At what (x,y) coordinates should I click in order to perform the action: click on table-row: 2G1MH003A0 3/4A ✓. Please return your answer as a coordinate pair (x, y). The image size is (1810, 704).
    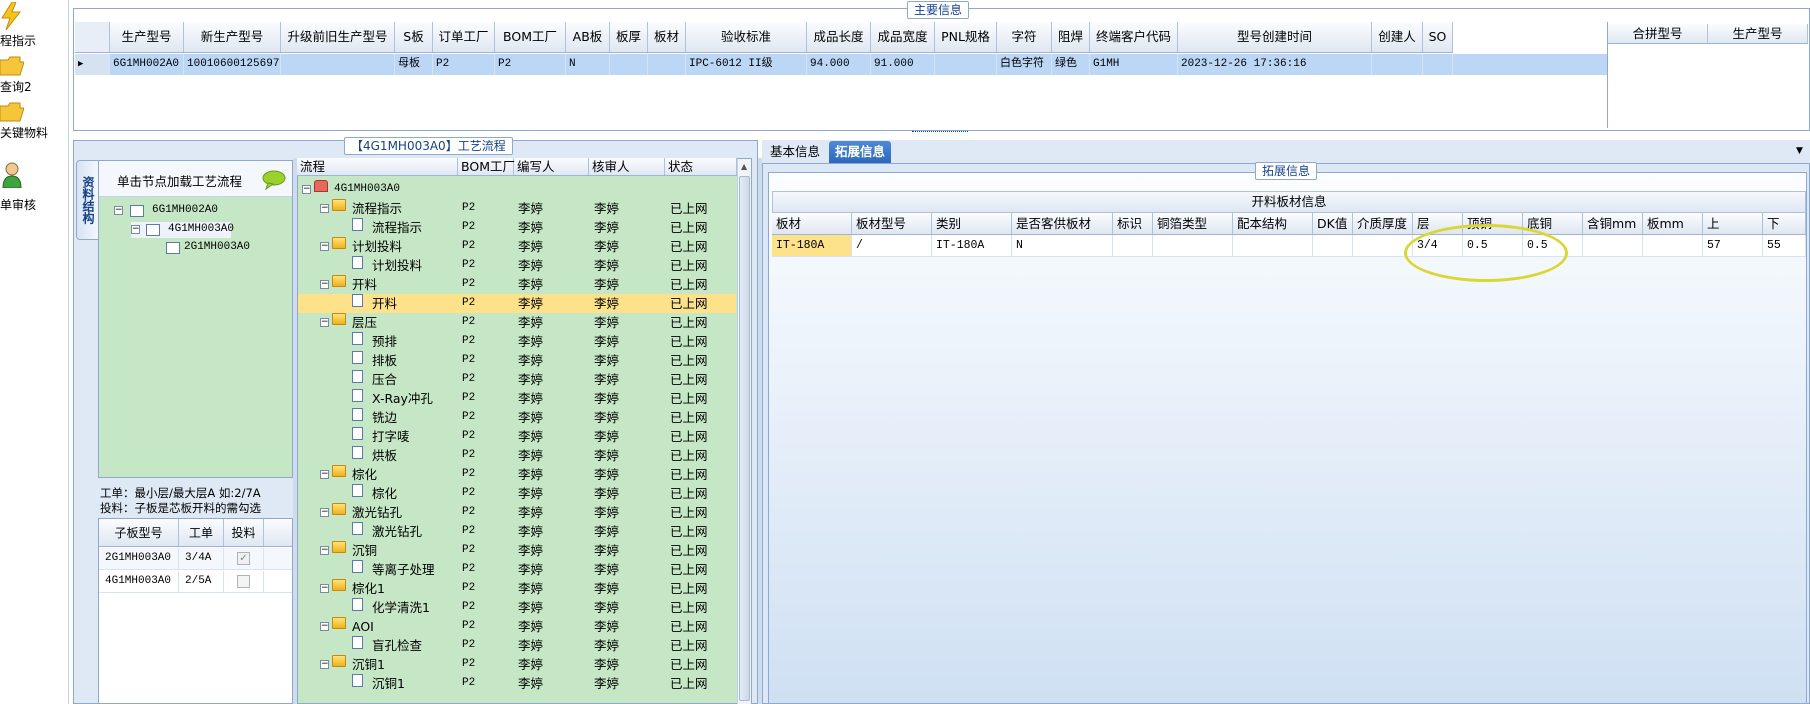
    Looking at the image, I should click on (195, 559).